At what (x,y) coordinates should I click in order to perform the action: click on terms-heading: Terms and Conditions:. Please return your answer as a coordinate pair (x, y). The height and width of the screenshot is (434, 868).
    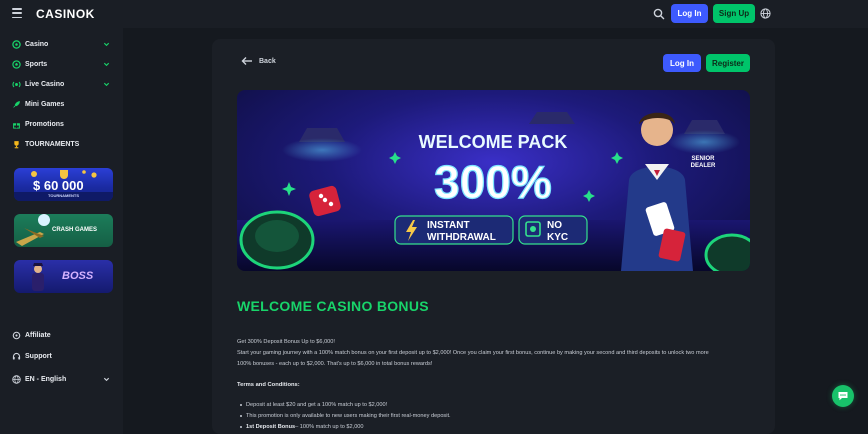
    Looking at the image, I should click on (268, 385).